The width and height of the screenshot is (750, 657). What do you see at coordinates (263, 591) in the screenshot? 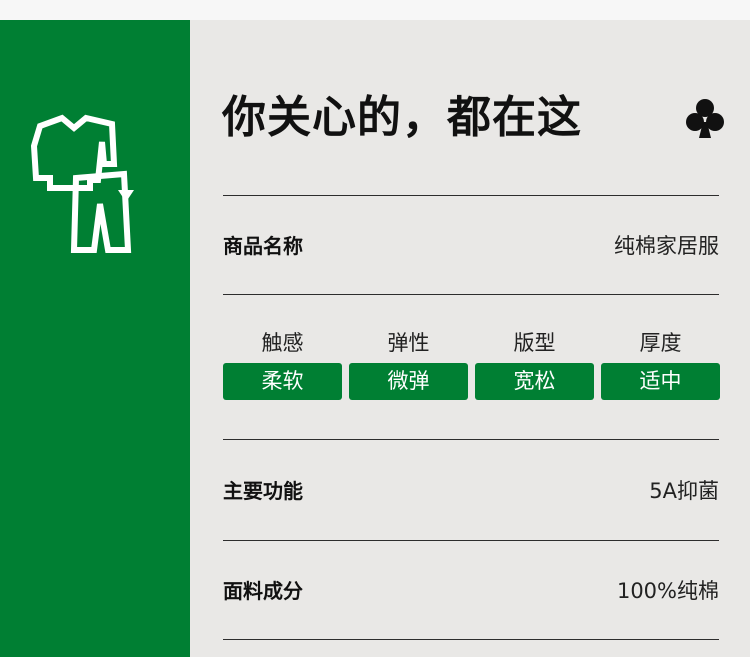
I see `material-label: 面料成分` at bounding box center [263, 591].